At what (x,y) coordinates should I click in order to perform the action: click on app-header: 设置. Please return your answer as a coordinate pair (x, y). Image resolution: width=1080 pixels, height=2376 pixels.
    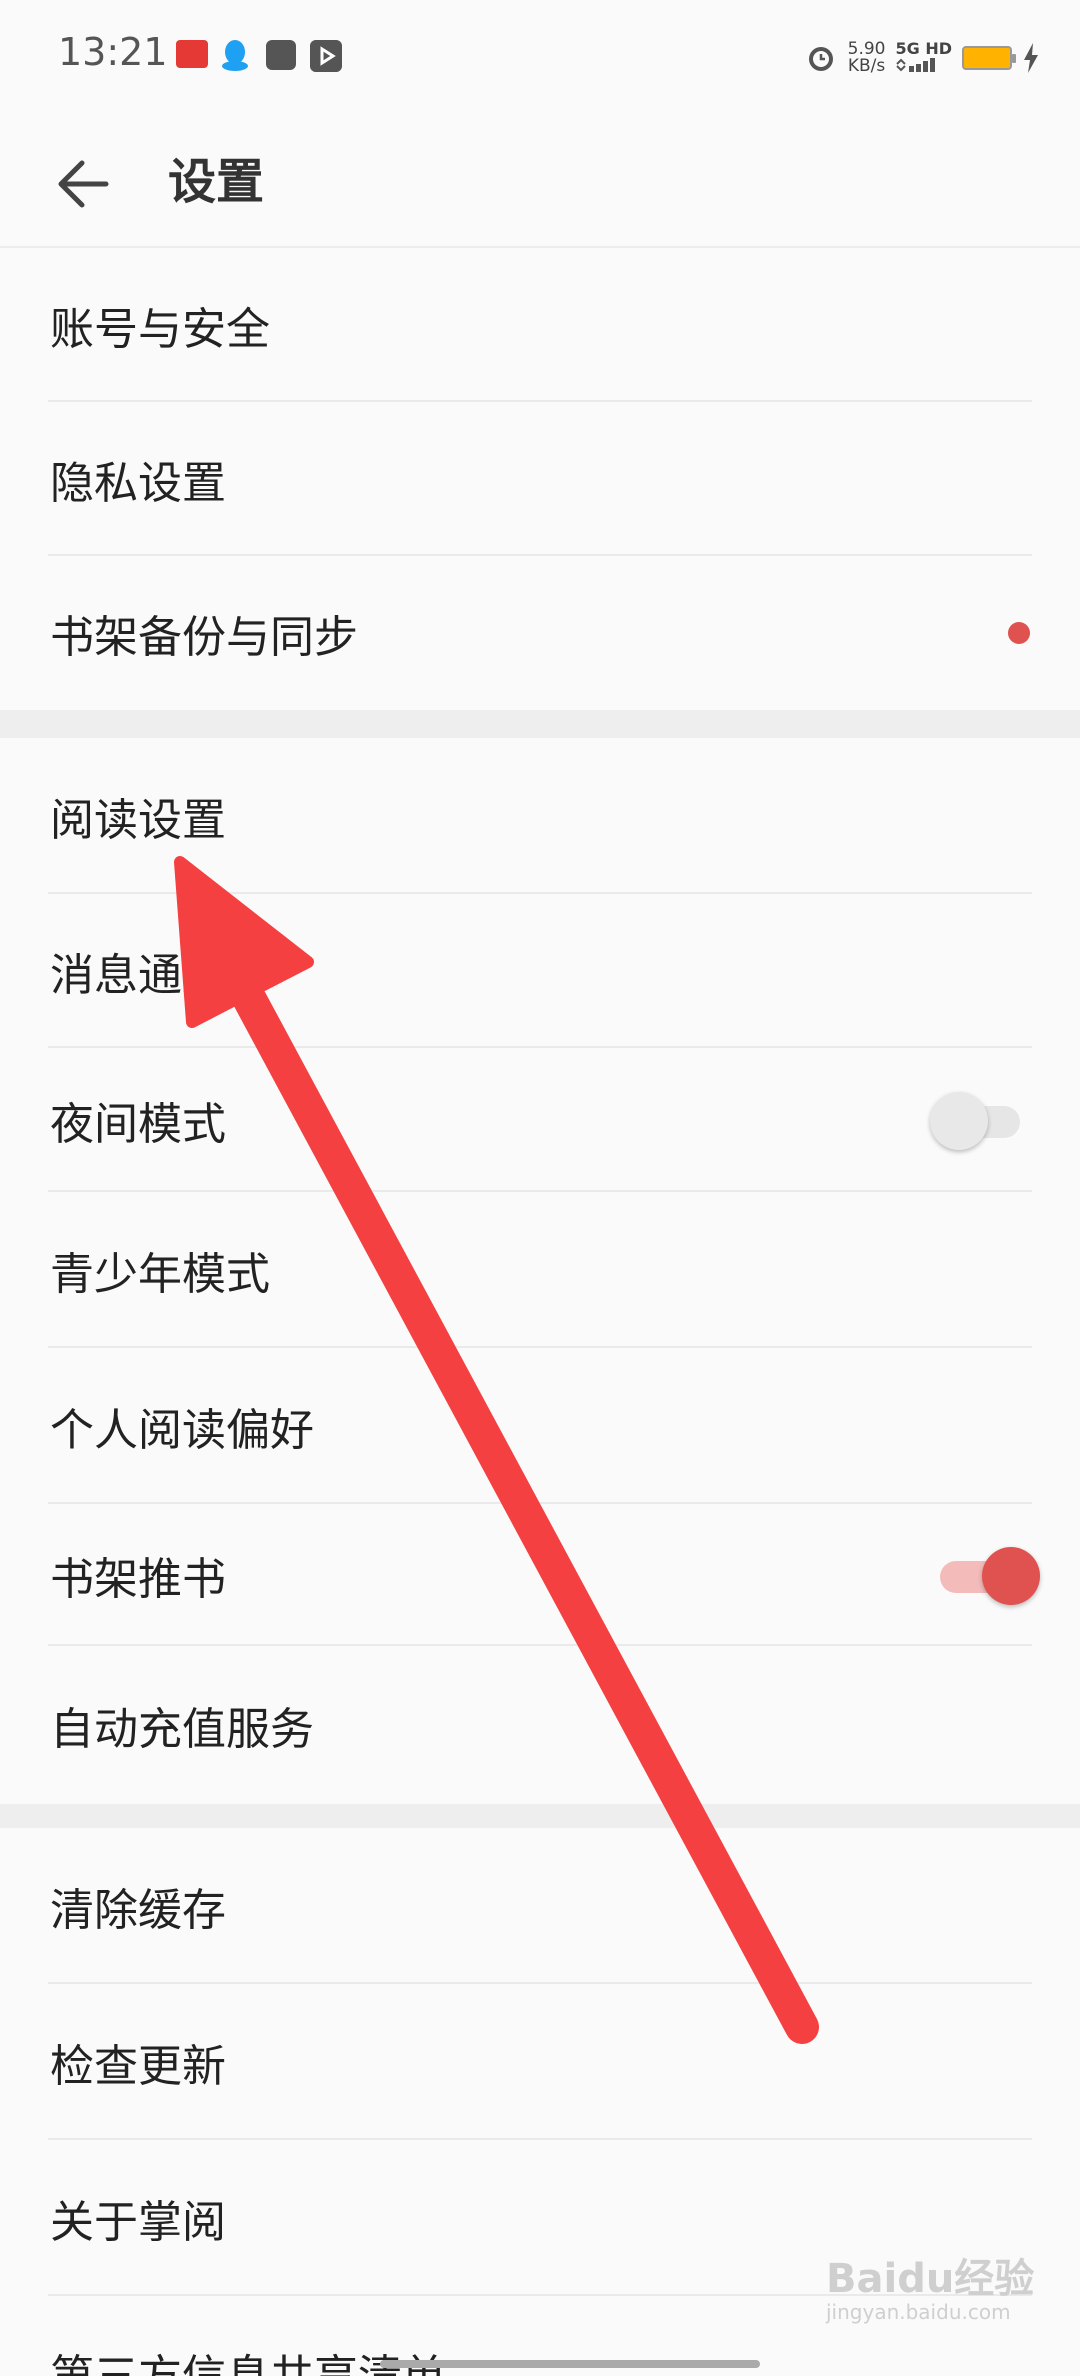
    Looking at the image, I should click on (540, 184).